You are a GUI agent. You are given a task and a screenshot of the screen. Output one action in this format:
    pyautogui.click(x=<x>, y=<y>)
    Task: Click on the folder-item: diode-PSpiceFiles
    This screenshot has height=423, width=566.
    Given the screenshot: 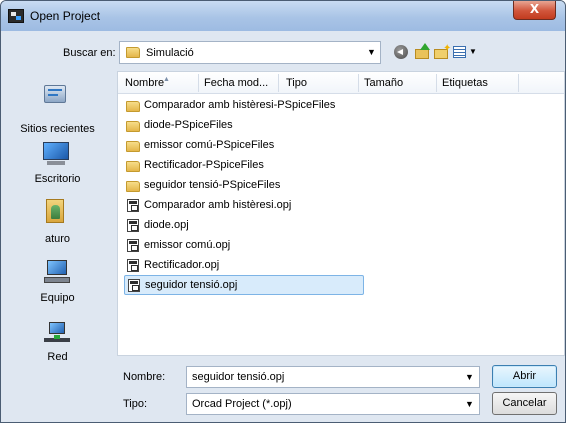 What is the action you would take?
    pyautogui.click(x=244, y=126)
    